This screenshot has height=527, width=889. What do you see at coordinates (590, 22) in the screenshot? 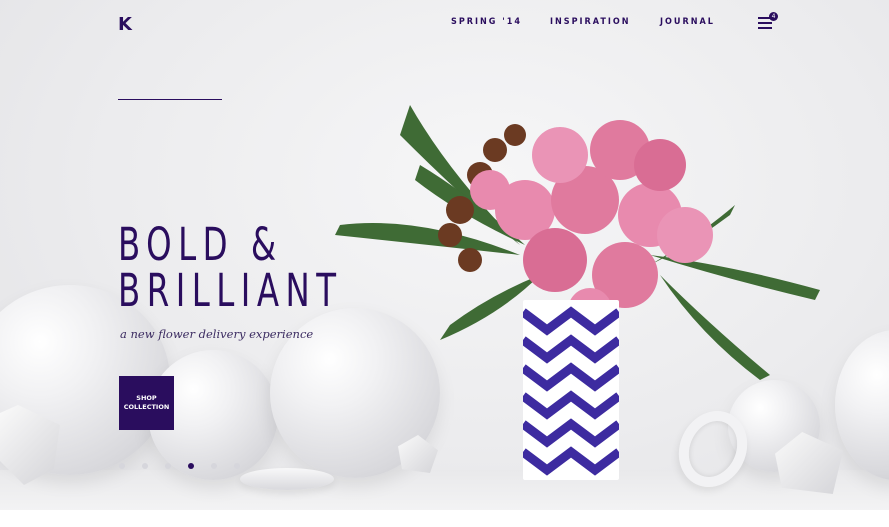
I see `nav-link-inspiration: INSPIRATION` at bounding box center [590, 22].